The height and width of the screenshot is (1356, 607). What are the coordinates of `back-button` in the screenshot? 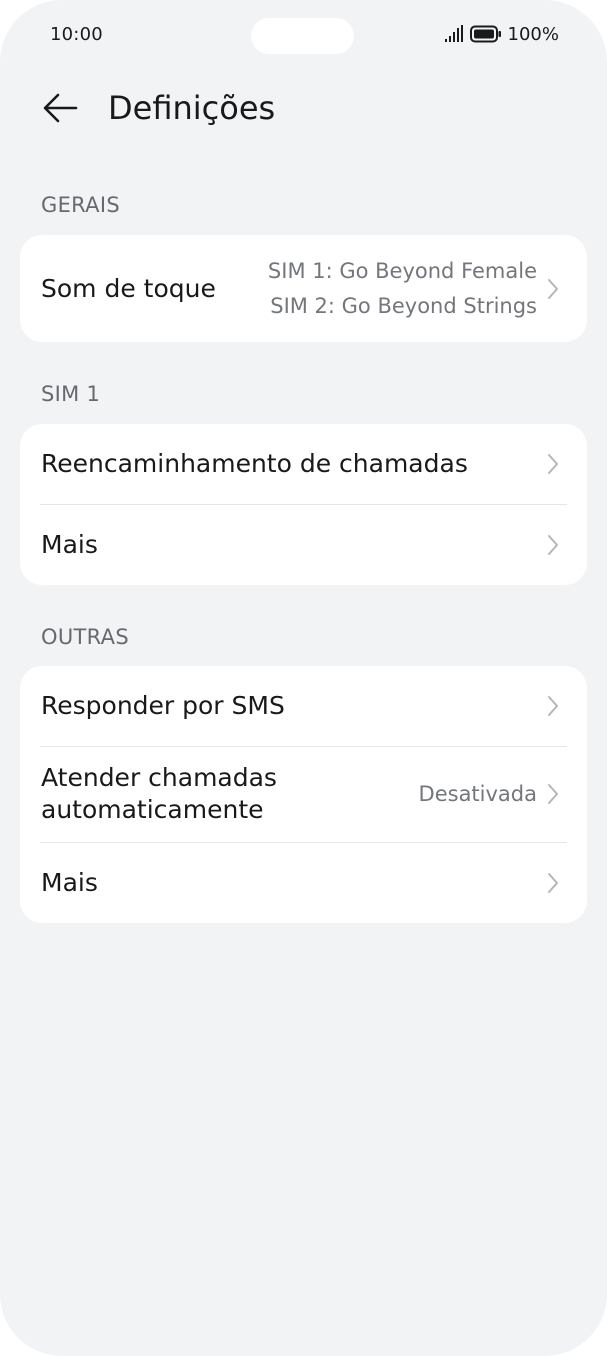 It's located at (60, 108).